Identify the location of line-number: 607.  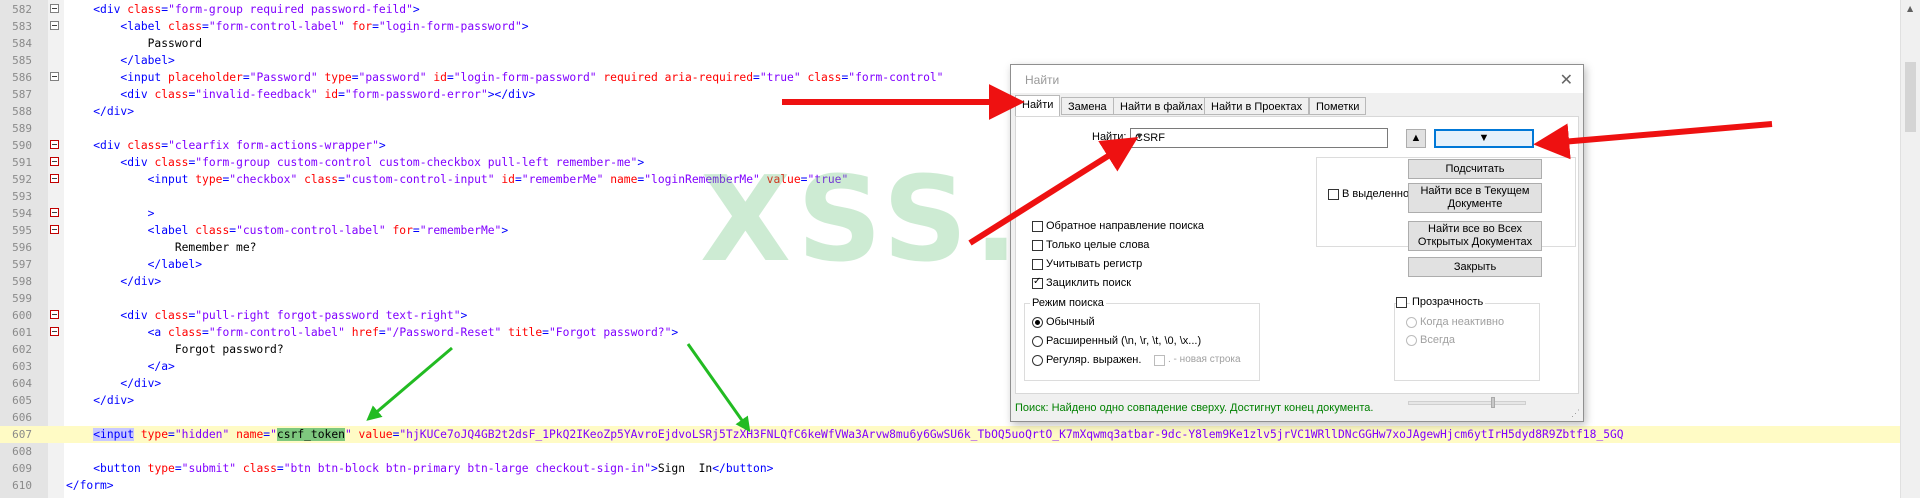
(22, 434).